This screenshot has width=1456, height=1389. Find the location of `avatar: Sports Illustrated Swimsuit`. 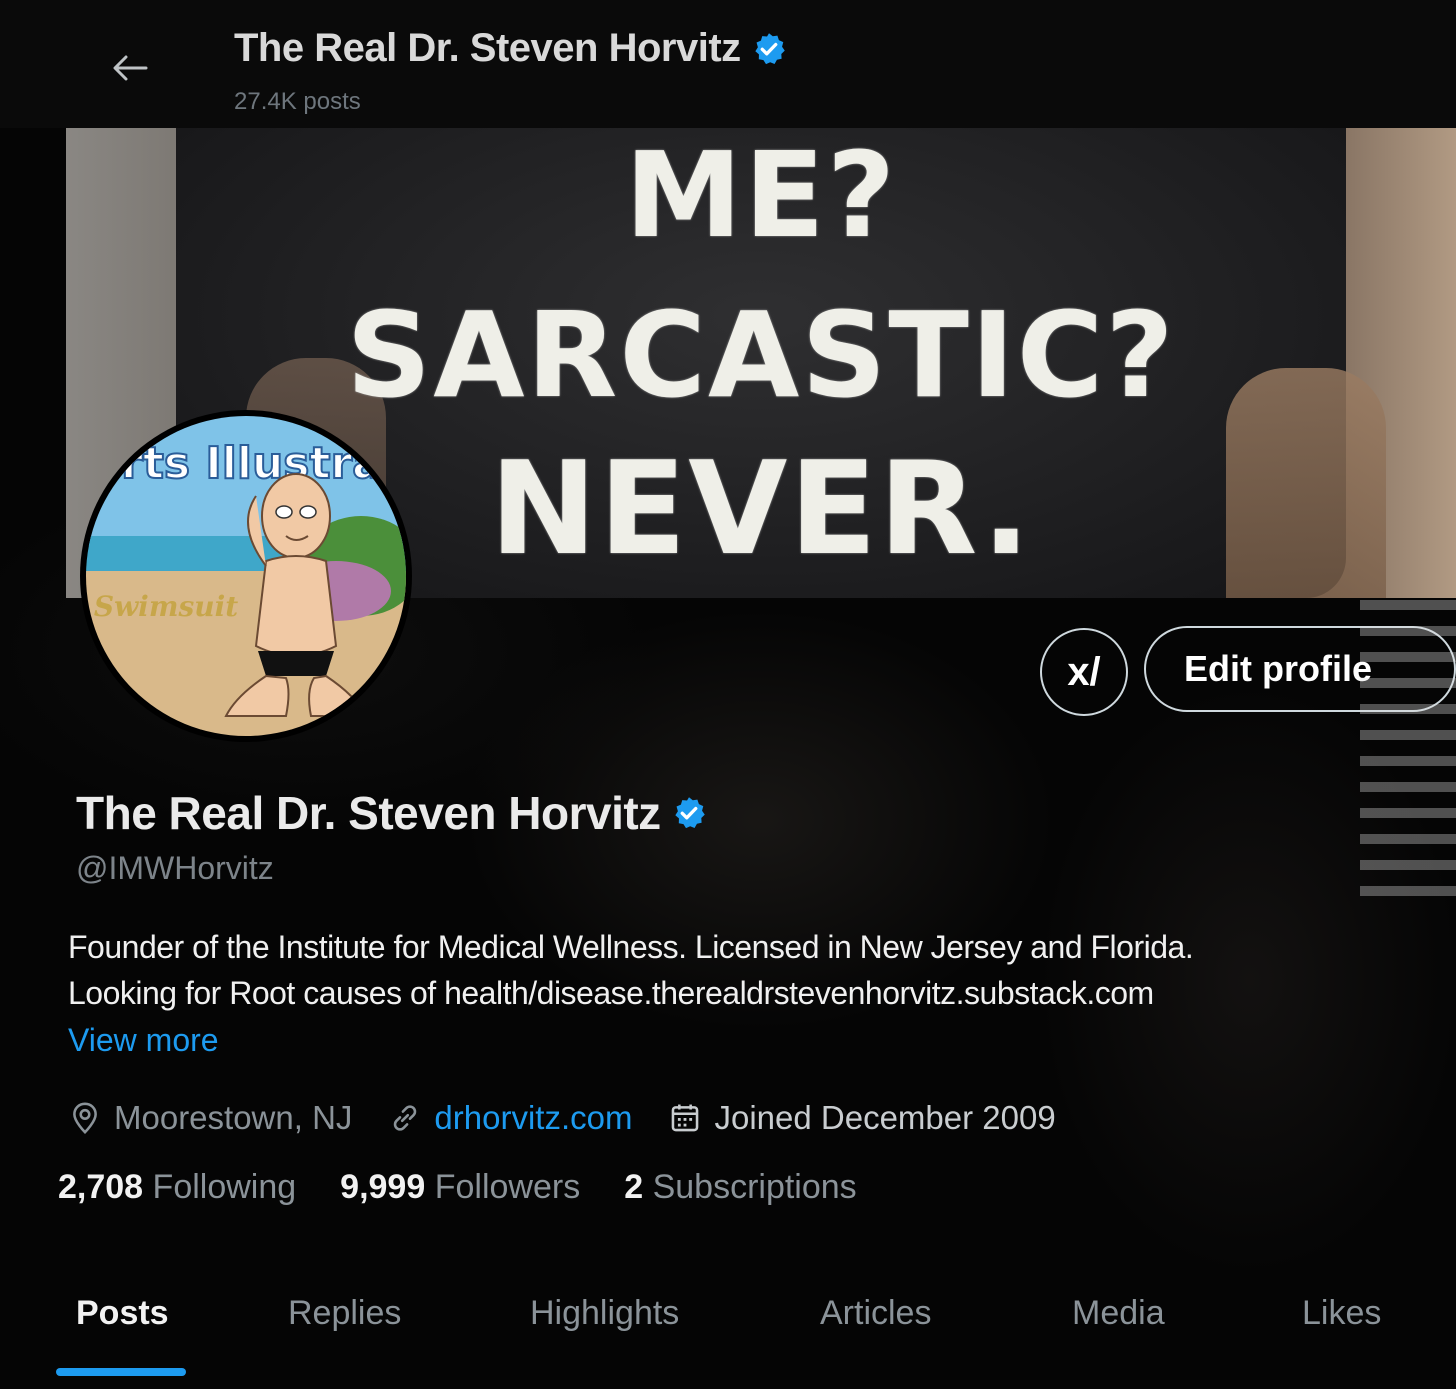

avatar: Sports Illustrated Swimsuit is located at coordinates (246, 576).